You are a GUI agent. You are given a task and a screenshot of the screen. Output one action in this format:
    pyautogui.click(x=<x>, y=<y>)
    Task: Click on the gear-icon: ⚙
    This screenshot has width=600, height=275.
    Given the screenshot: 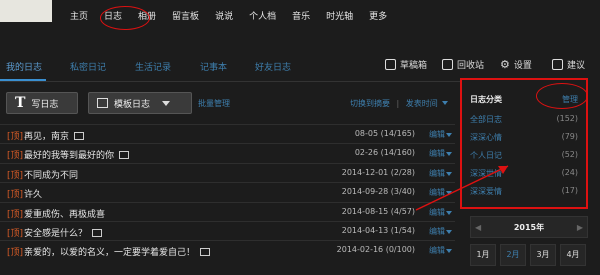 What is the action you would take?
    pyautogui.click(x=505, y=64)
    